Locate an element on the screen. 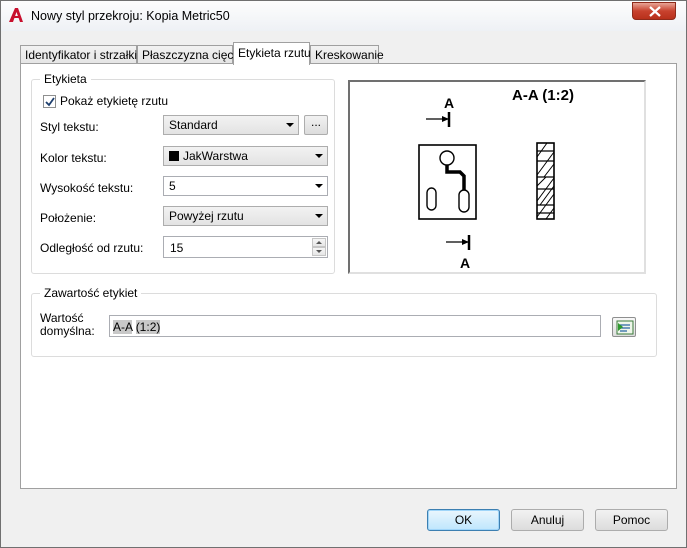 Image resolution: width=687 pixels, height=548 pixels. default-value-label-line2: domyślna: is located at coordinates (67, 331).